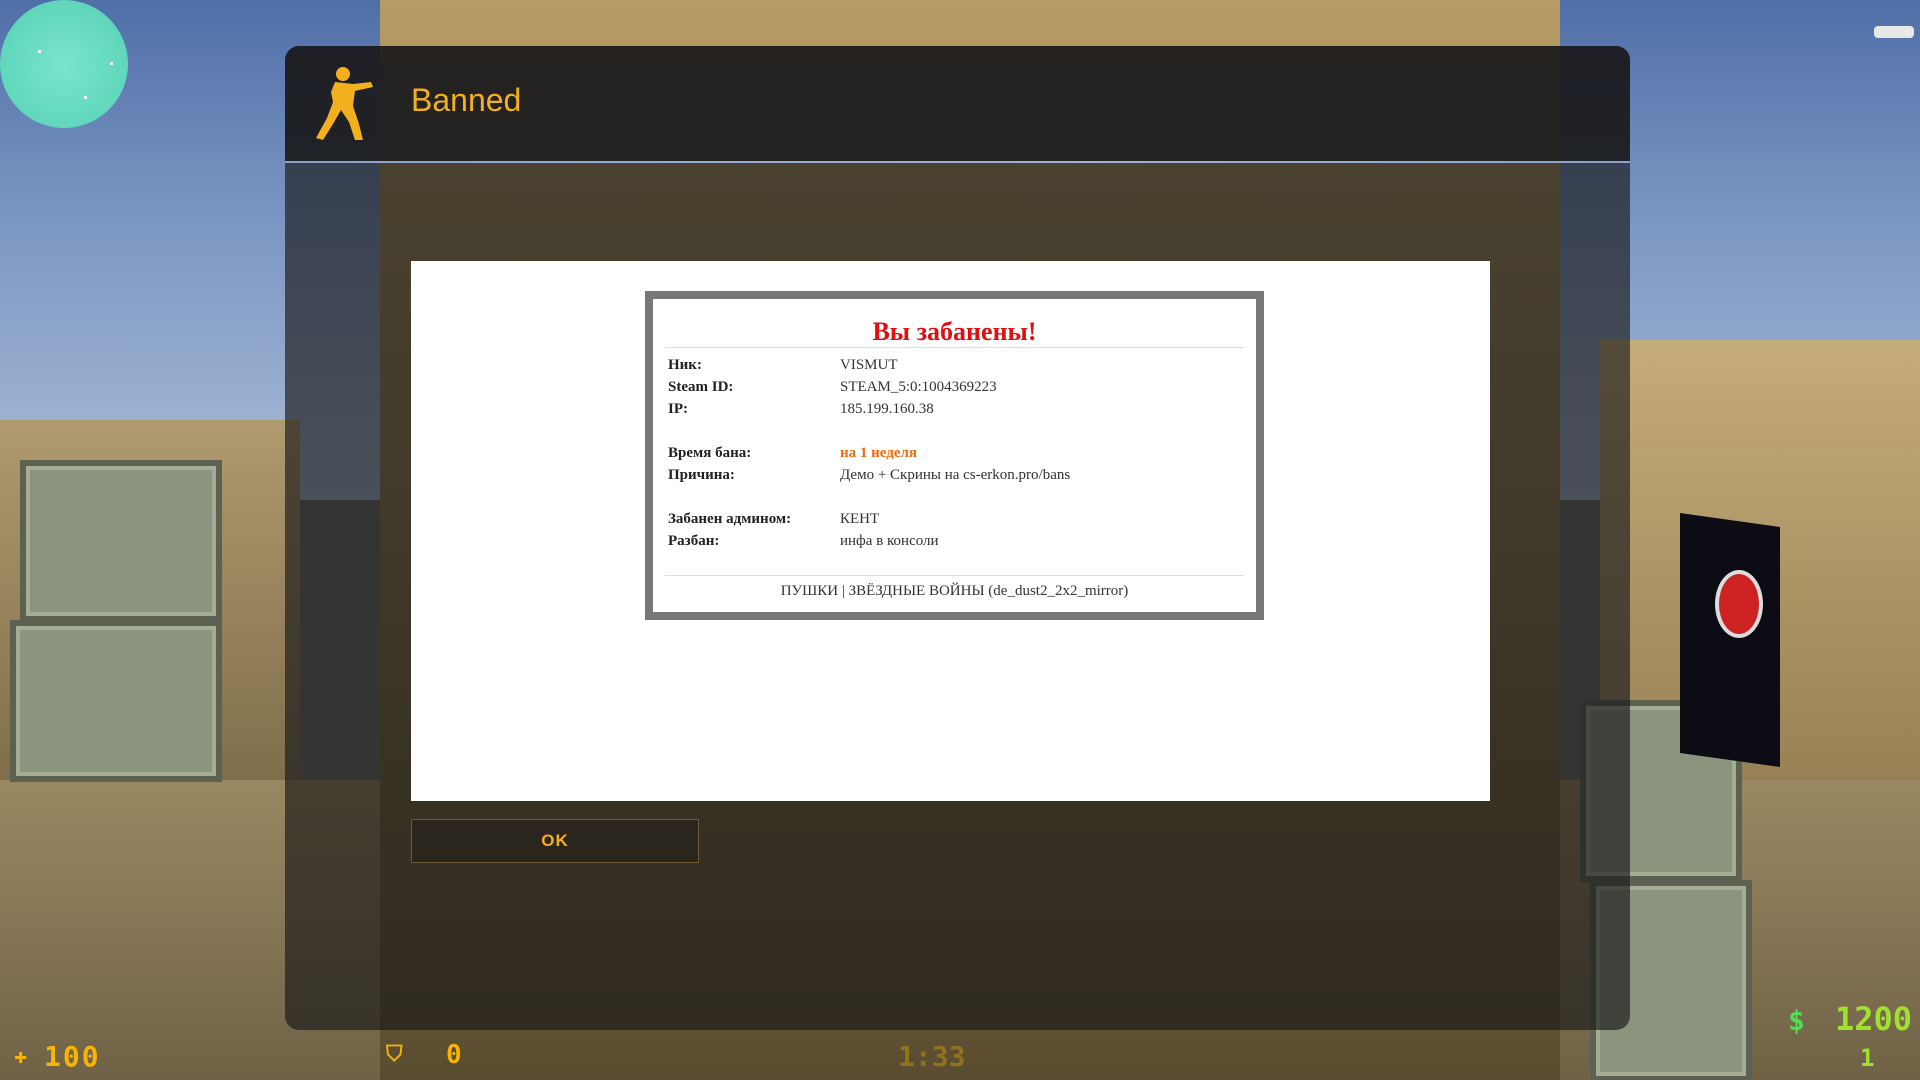 The image size is (1920, 1080). I want to click on counter-strike-logo-icon, so click(1739, 604).